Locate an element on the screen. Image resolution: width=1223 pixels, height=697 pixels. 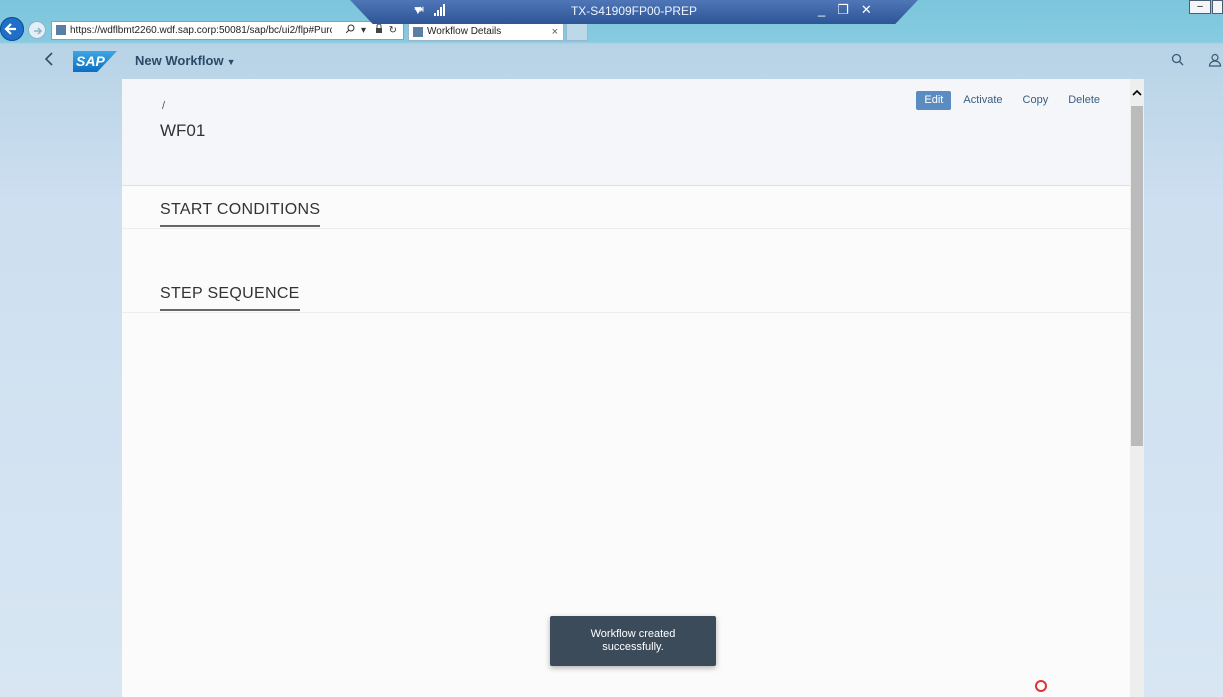
refresh-icon: ↻ is located at coordinates (394, 30).